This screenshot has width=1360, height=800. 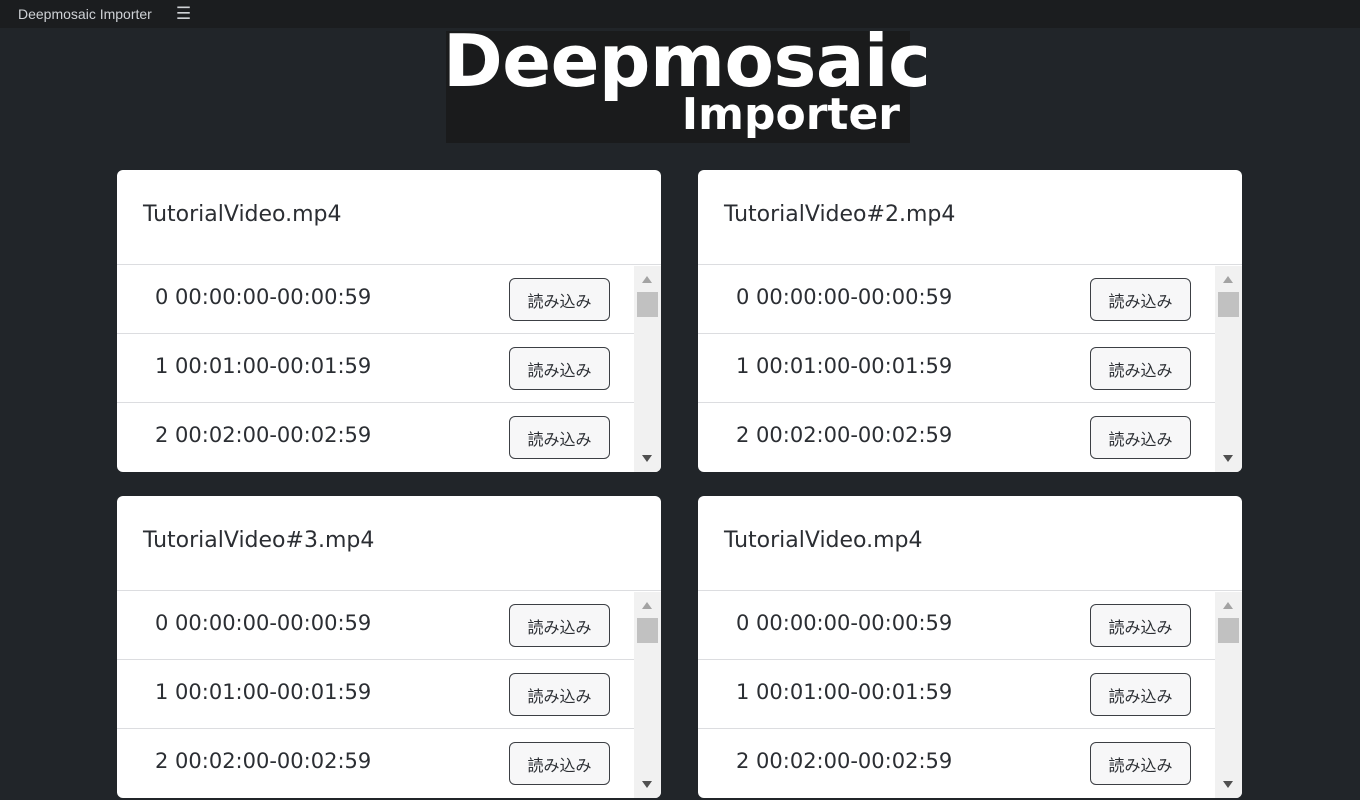 I want to click on card-header: TutorialVideo#2.mp4, so click(x=970, y=217).